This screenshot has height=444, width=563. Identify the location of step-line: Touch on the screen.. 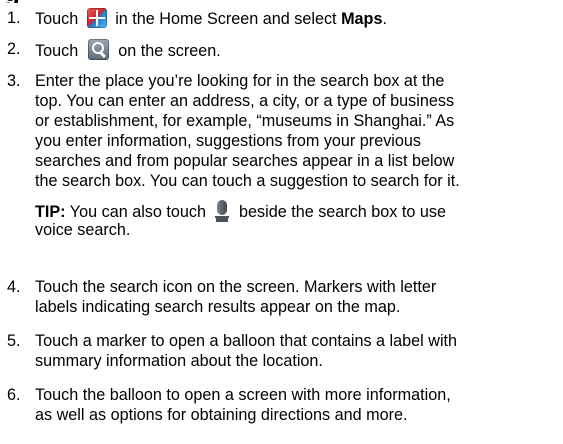
(297, 49).